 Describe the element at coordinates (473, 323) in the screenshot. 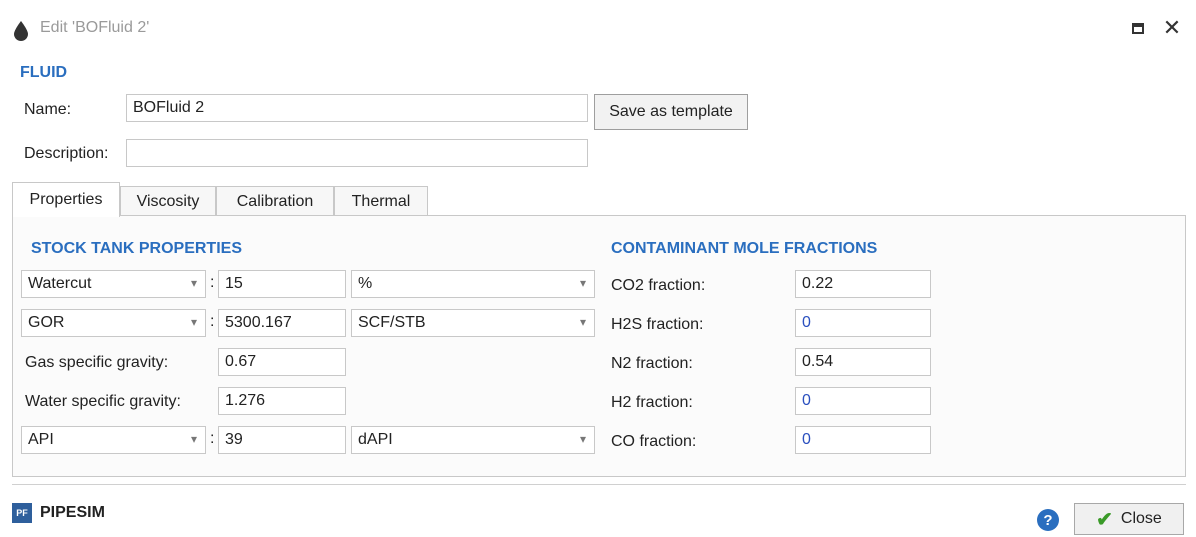

I see `gor-unit-select: SCF/STB ▾` at that location.